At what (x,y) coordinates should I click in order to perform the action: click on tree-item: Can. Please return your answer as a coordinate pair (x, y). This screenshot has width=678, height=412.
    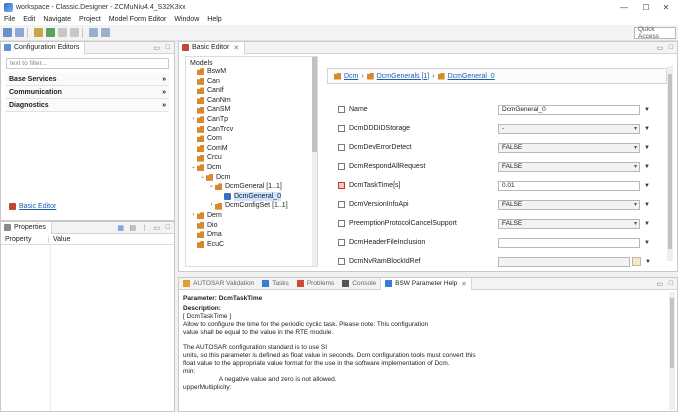
    Looking at the image, I should click on (251, 82).